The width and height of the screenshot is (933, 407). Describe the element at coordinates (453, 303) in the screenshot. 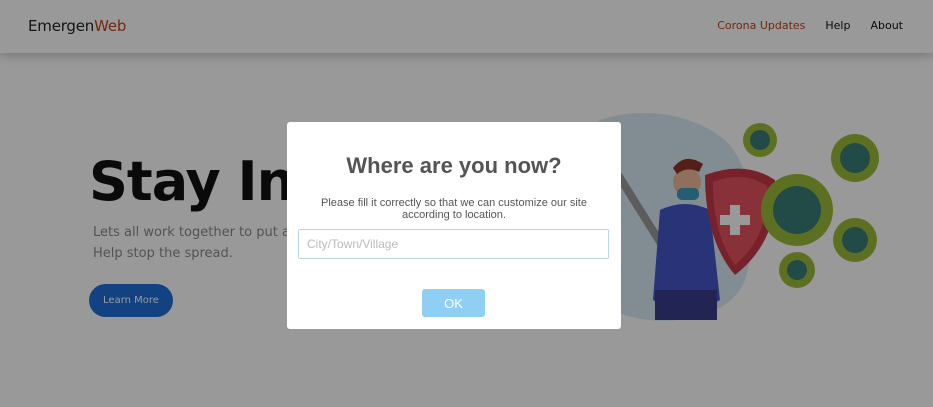

I see `ok-button: OK` at that location.